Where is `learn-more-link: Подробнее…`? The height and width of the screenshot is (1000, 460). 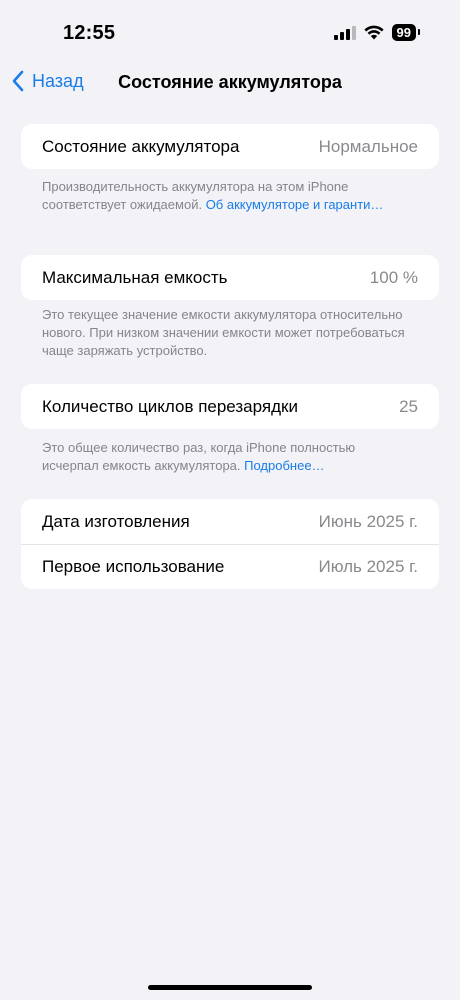
learn-more-link: Подробнее… is located at coordinates (284, 465).